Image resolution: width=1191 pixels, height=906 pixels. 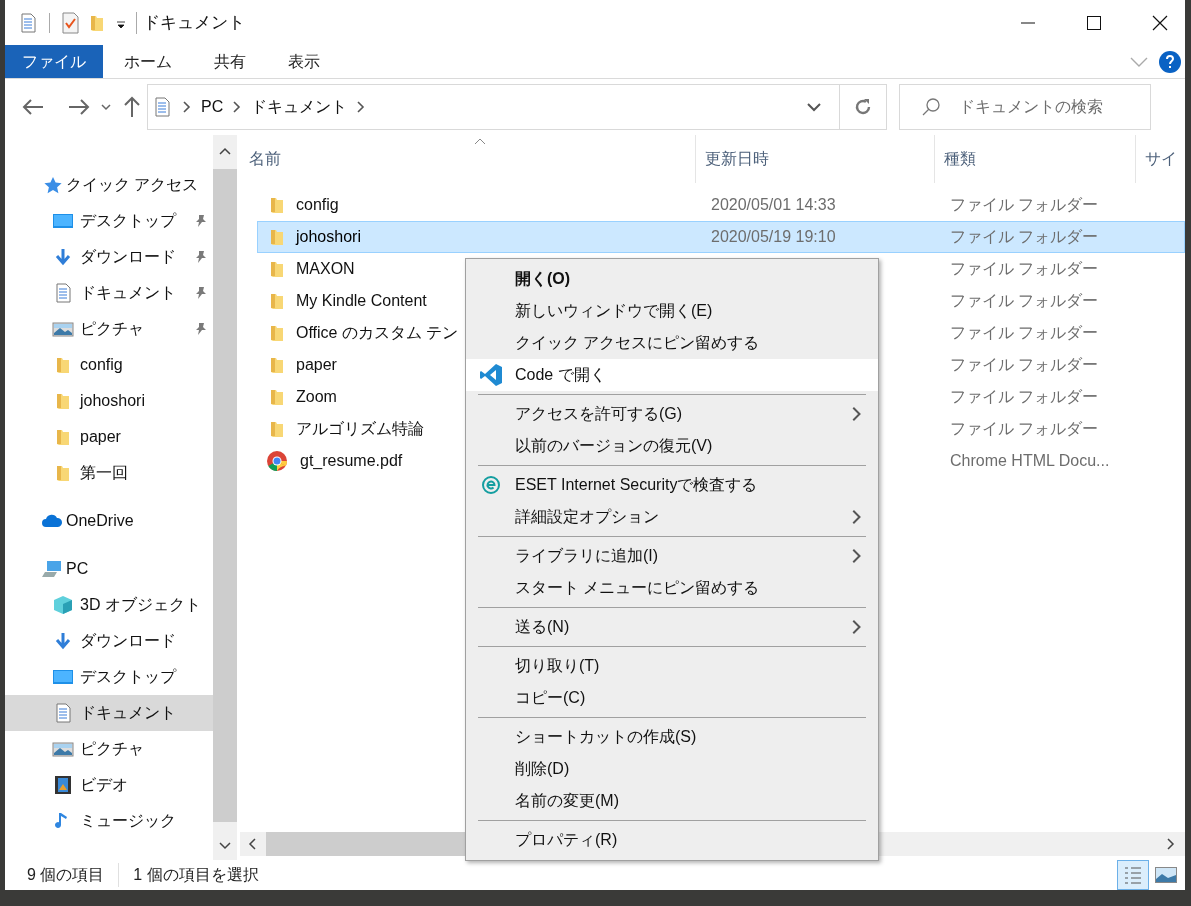 I want to click on date-cell: 2020/05/19 19:10, so click(x=773, y=236).